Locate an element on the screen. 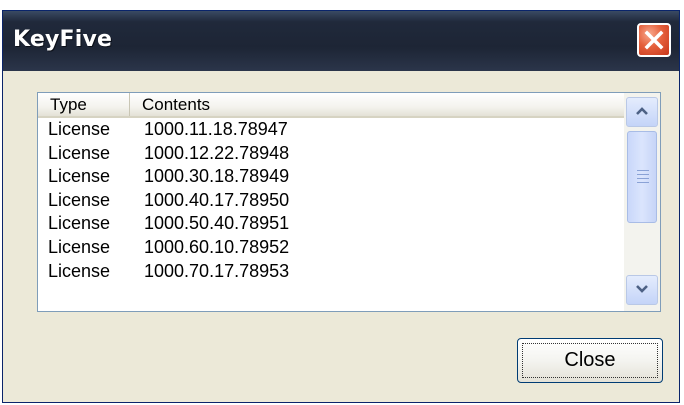 This screenshot has width=684, height=405. list-item: License 1000.40.17.78950 is located at coordinates (331, 201).